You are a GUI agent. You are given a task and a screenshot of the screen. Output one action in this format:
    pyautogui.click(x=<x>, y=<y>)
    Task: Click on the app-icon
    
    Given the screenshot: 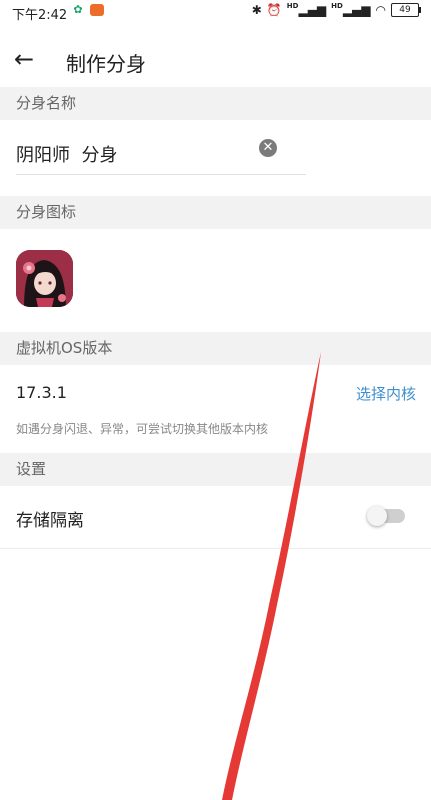 What is the action you would take?
    pyautogui.click(x=44, y=278)
    